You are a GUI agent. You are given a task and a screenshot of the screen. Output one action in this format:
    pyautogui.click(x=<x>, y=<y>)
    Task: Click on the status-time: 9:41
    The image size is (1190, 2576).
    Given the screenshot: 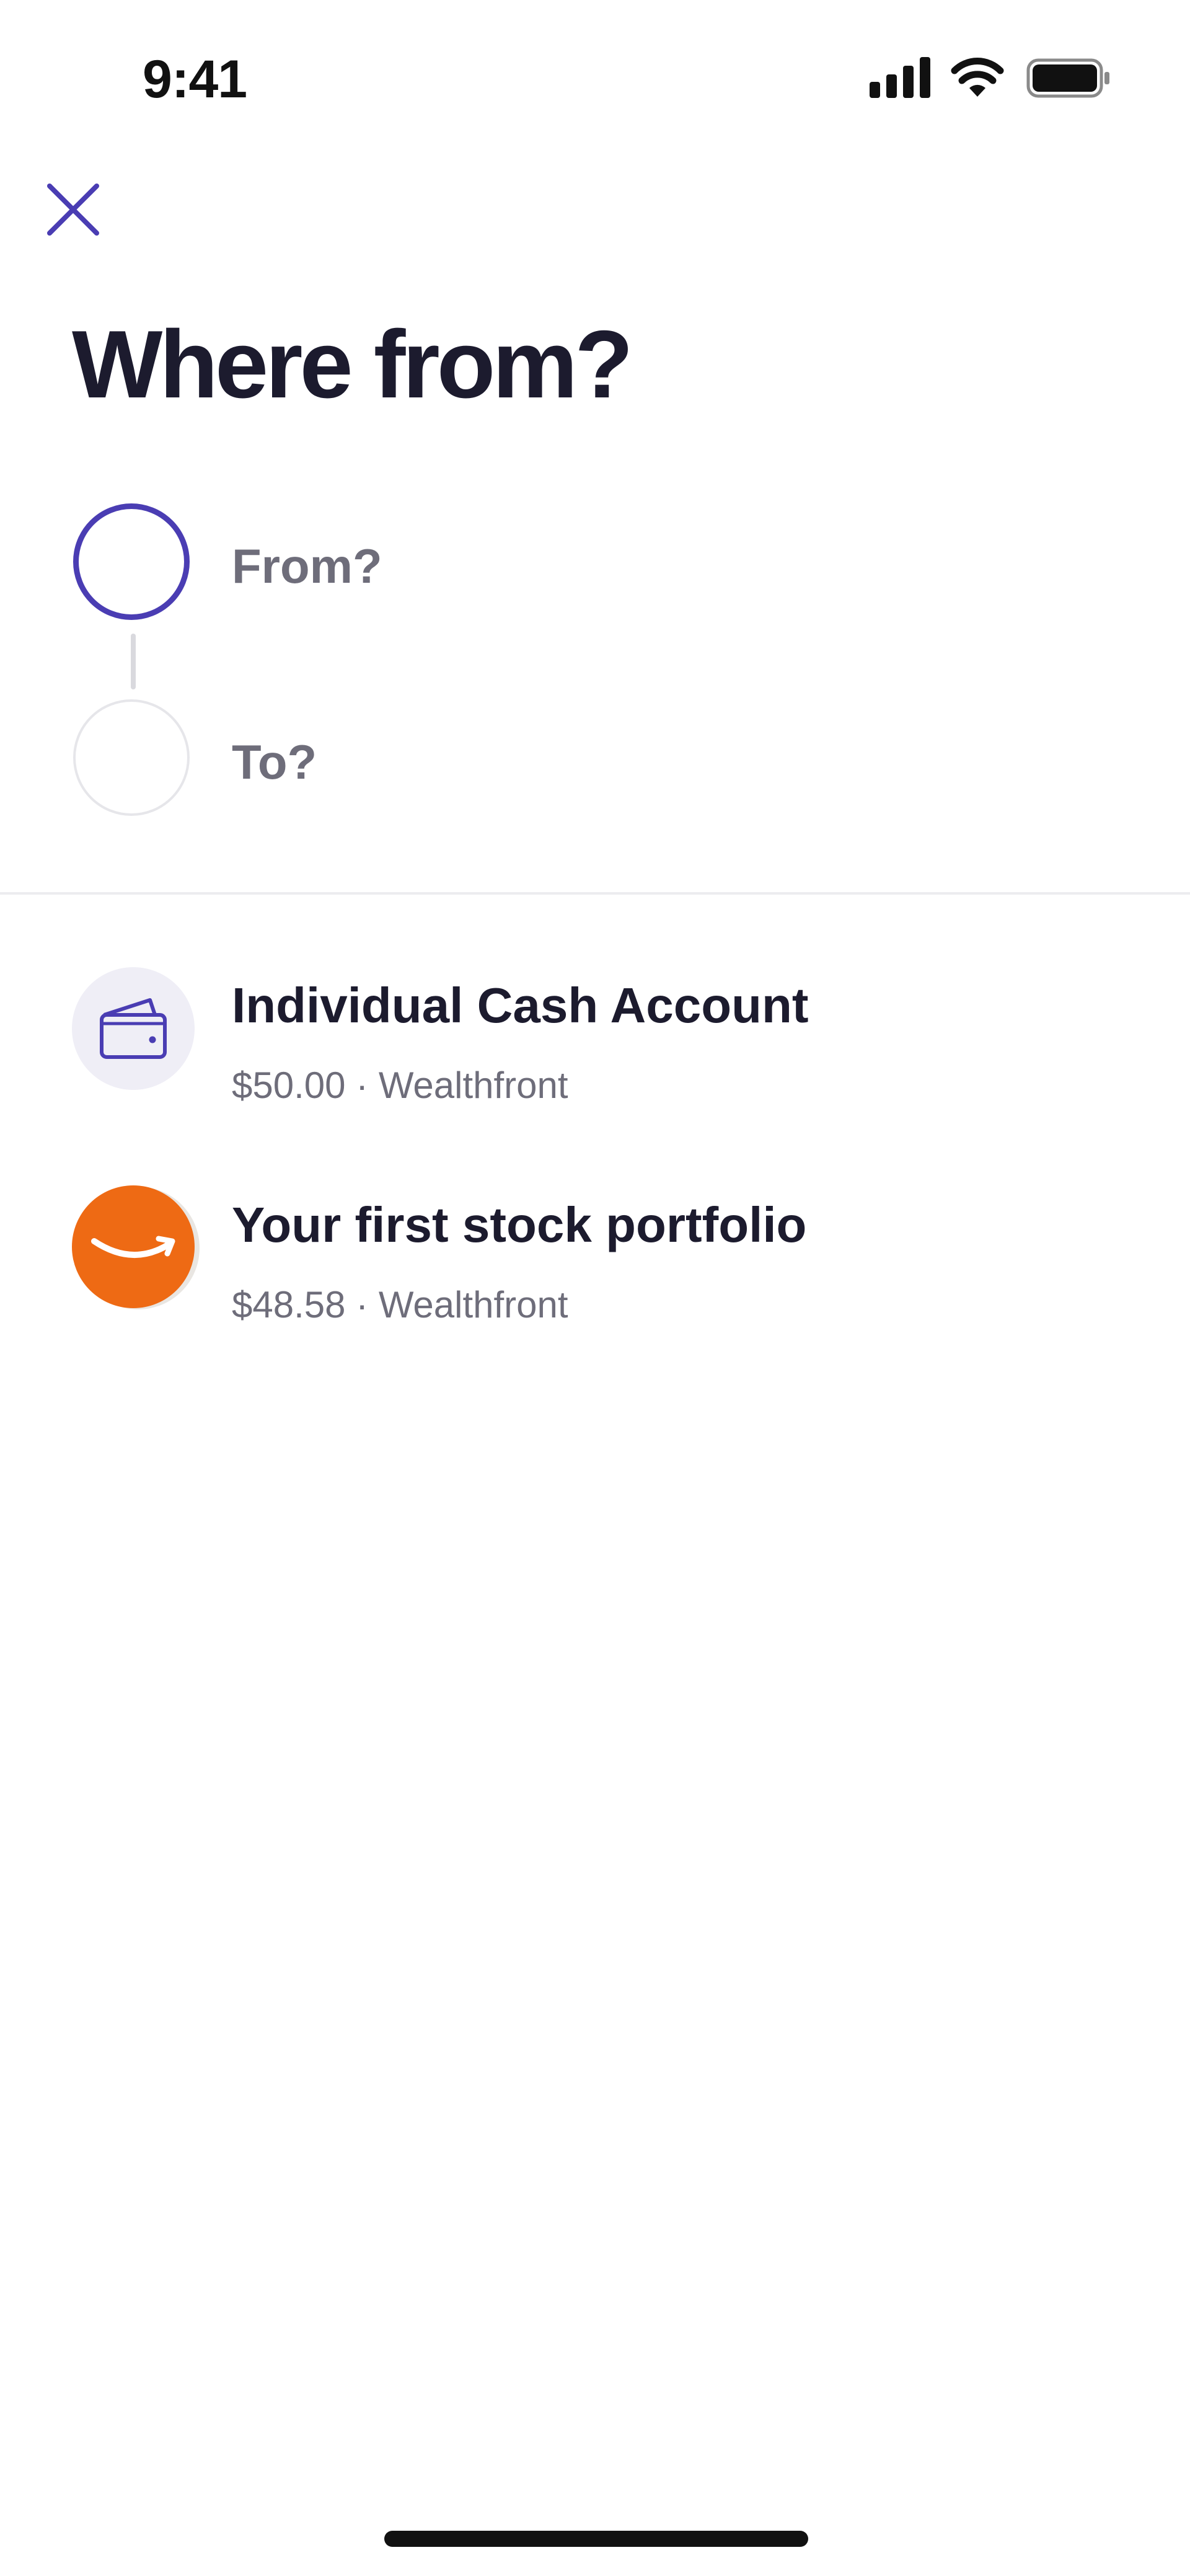 What is the action you would take?
    pyautogui.click(x=195, y=80)
    